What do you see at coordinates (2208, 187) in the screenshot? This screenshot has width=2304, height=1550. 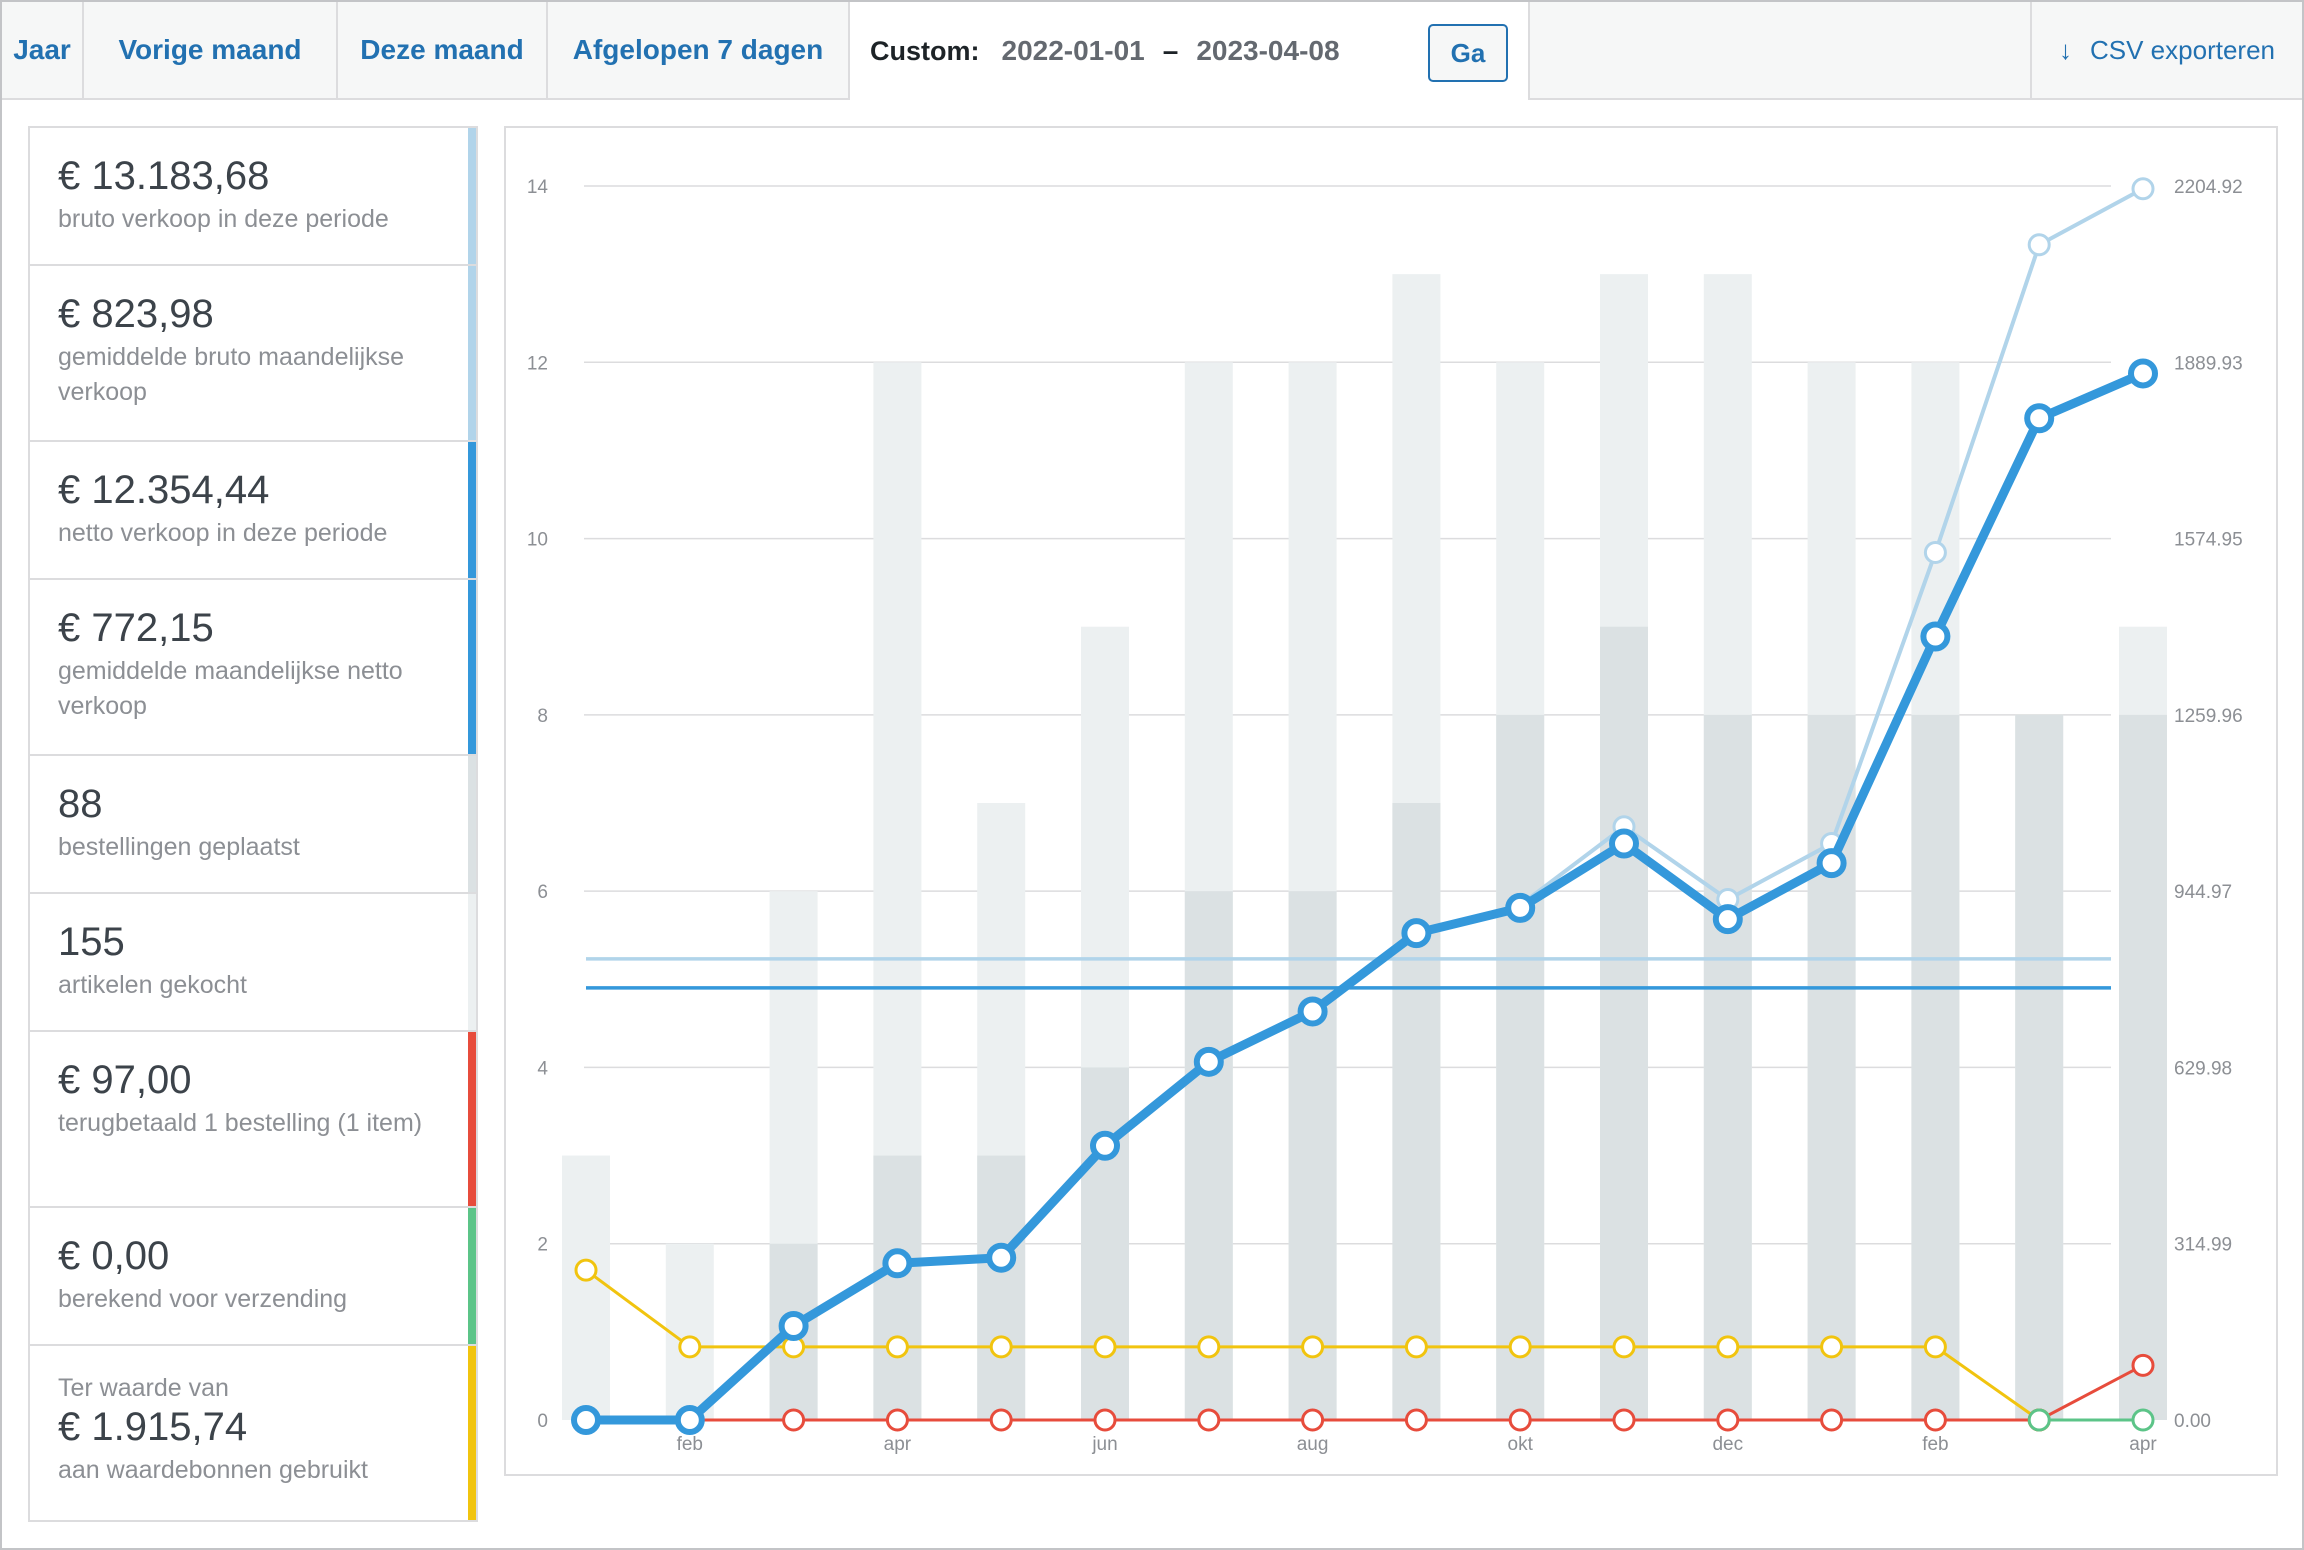 I see `right-axis-tick-label: 2204.92` at bounding box center [2208, 187].